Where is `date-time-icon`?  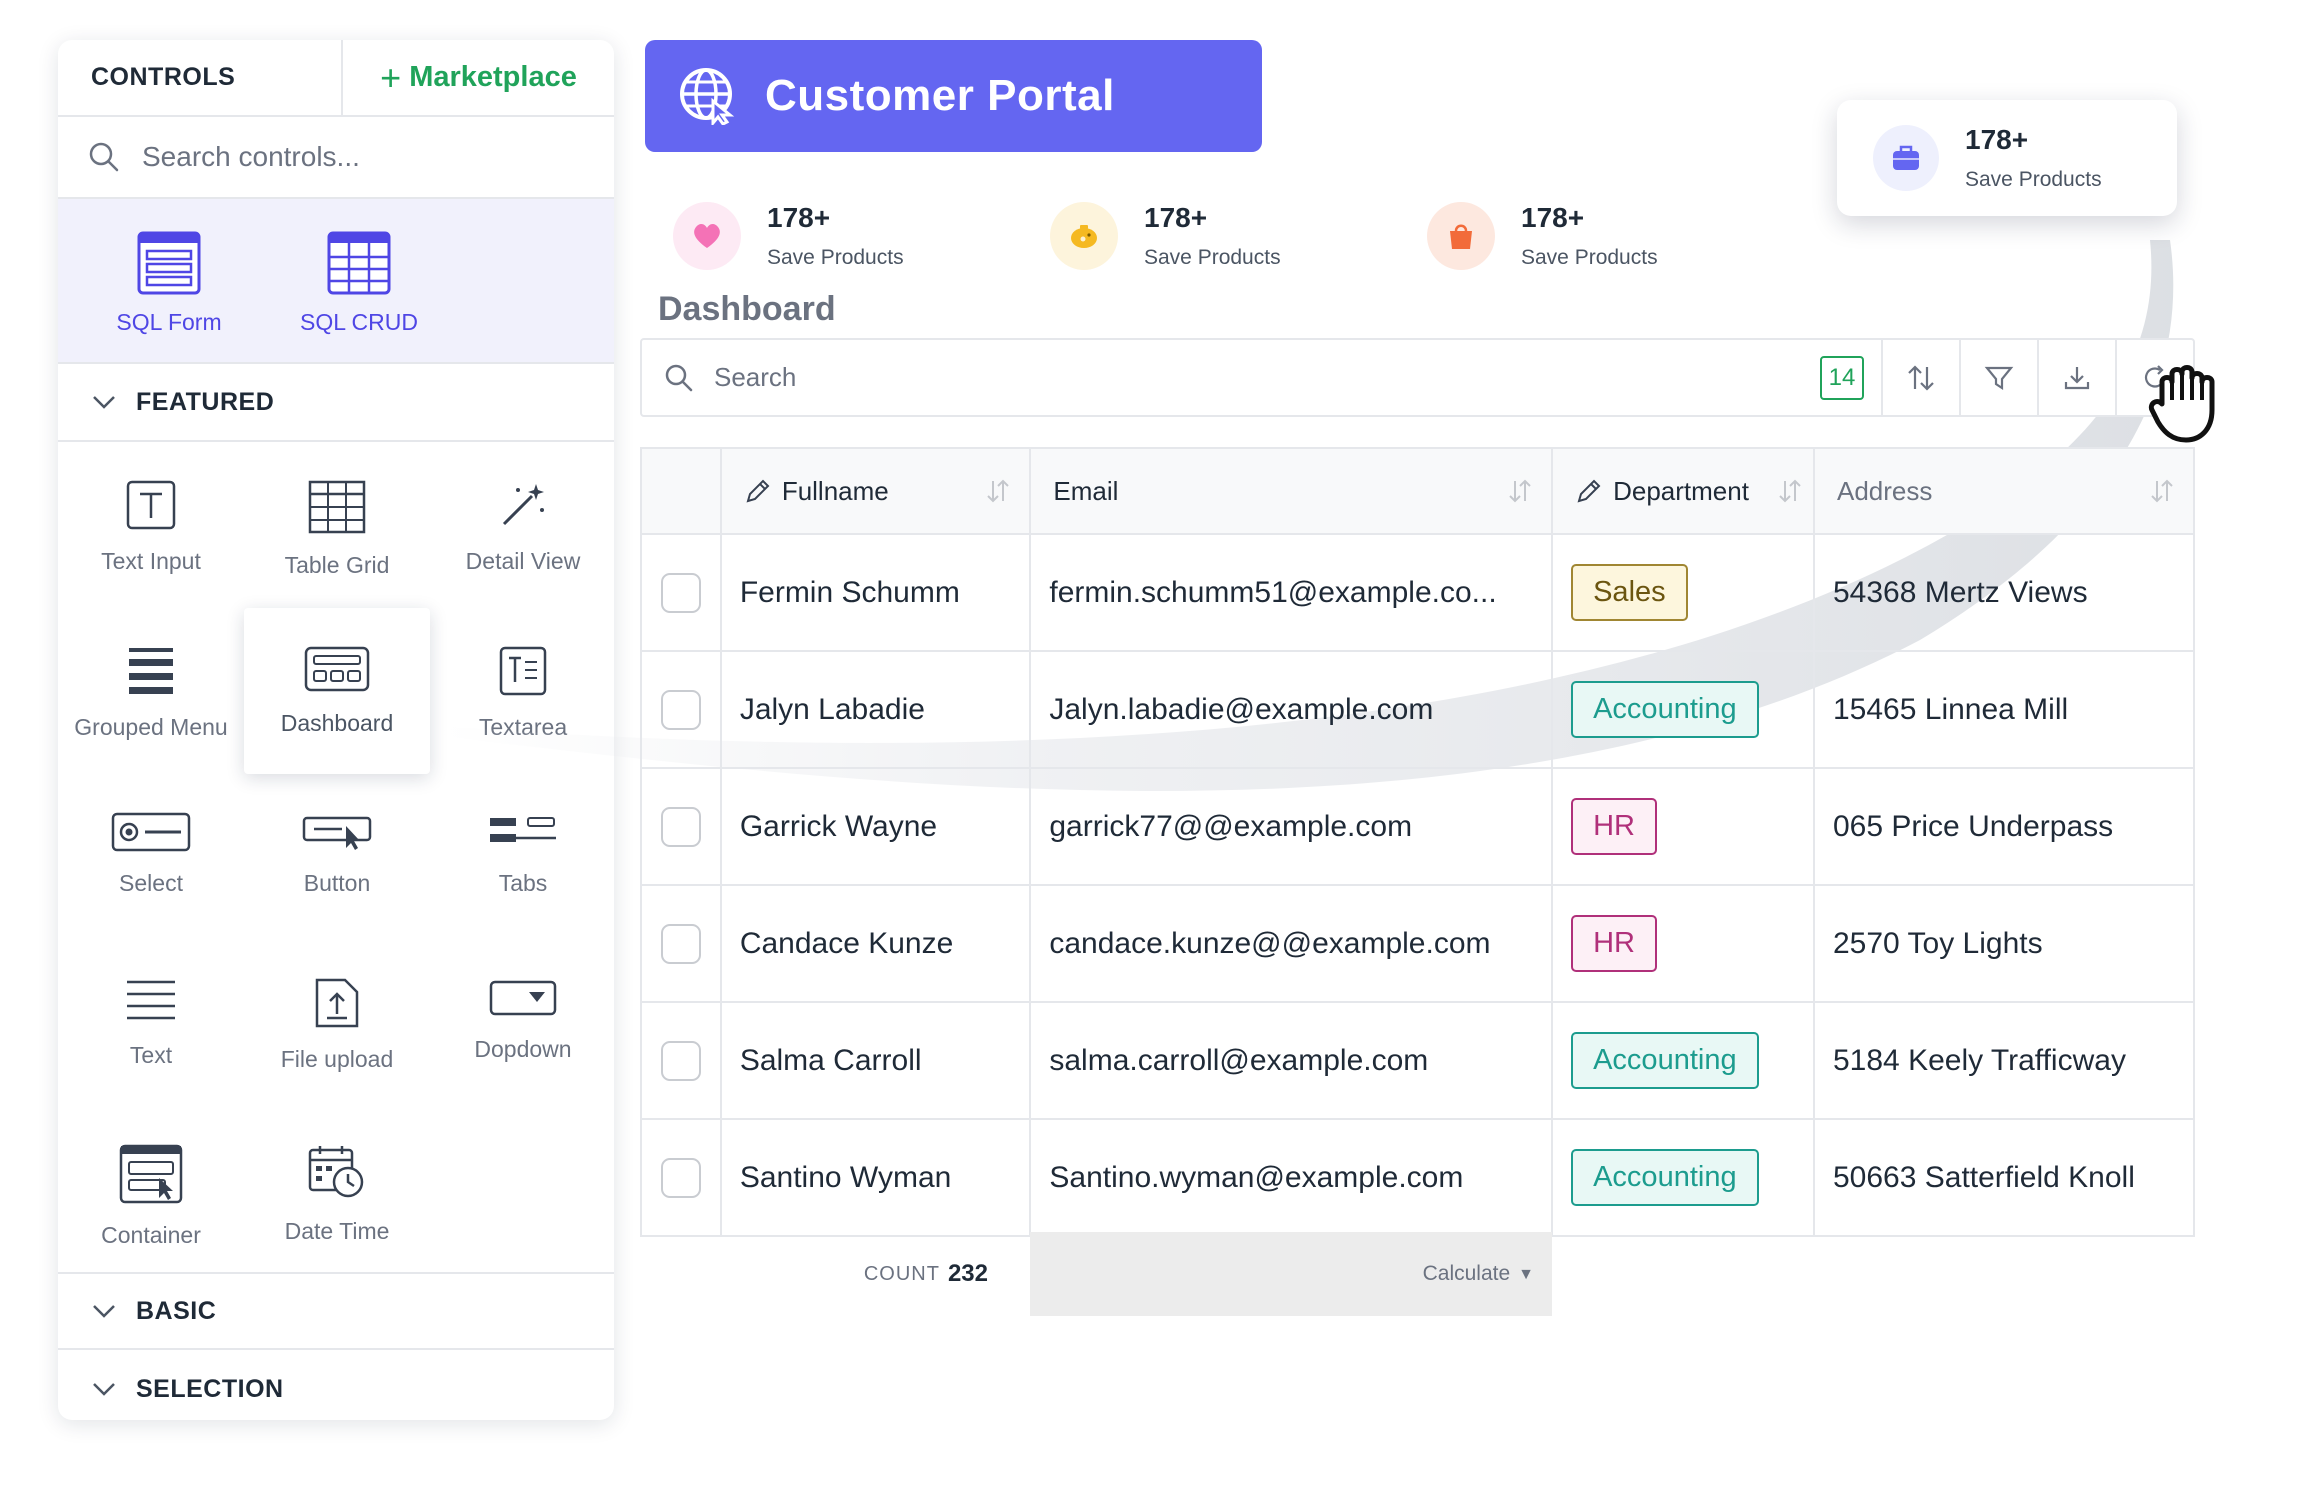 date-time-icon is located at coordinates (336, 1172).